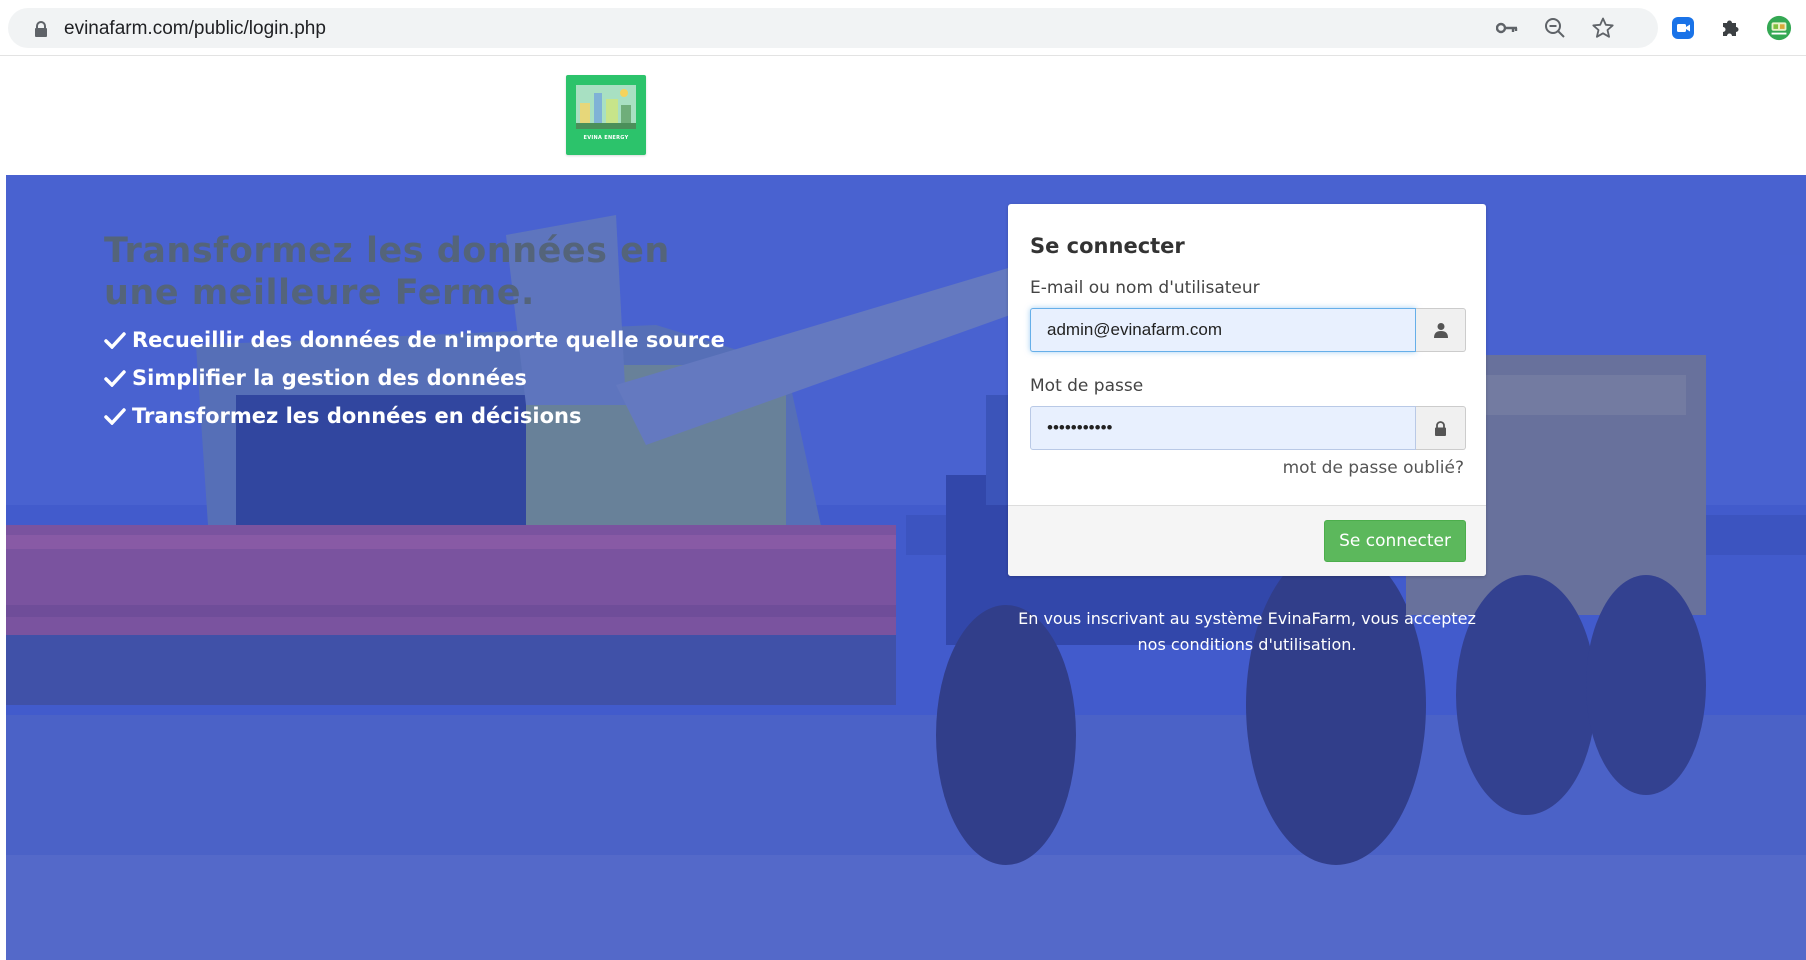 The width and height of the screenshot is (1806, 960). What do you see at coordinates (1731, 28) in the screenshot?
I see `puzzle-extension-icon` at bounding box center [1731, 28].